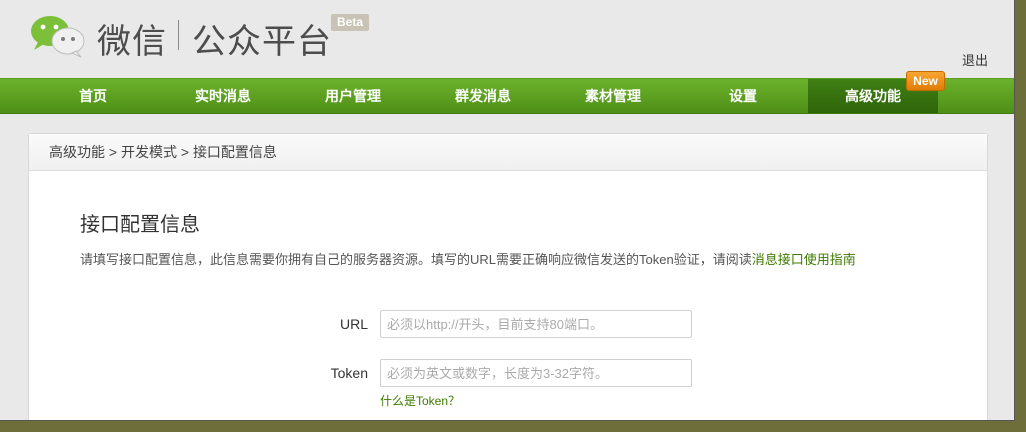 The image size is (1026, 432). What do you see at coordinates (353, 96) in the screenshot?
I see `nav-item-user-management: 用户管理` at bounding box center [353, 96].